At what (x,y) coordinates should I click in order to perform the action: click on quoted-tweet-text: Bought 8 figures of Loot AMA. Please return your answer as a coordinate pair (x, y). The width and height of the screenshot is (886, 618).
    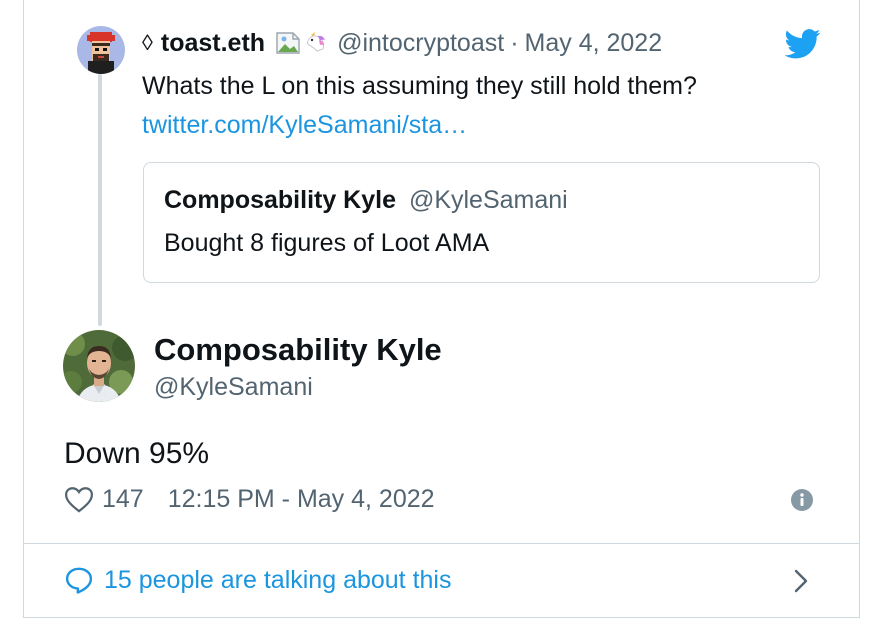
    Looking at the image, I should click on (327, 243).